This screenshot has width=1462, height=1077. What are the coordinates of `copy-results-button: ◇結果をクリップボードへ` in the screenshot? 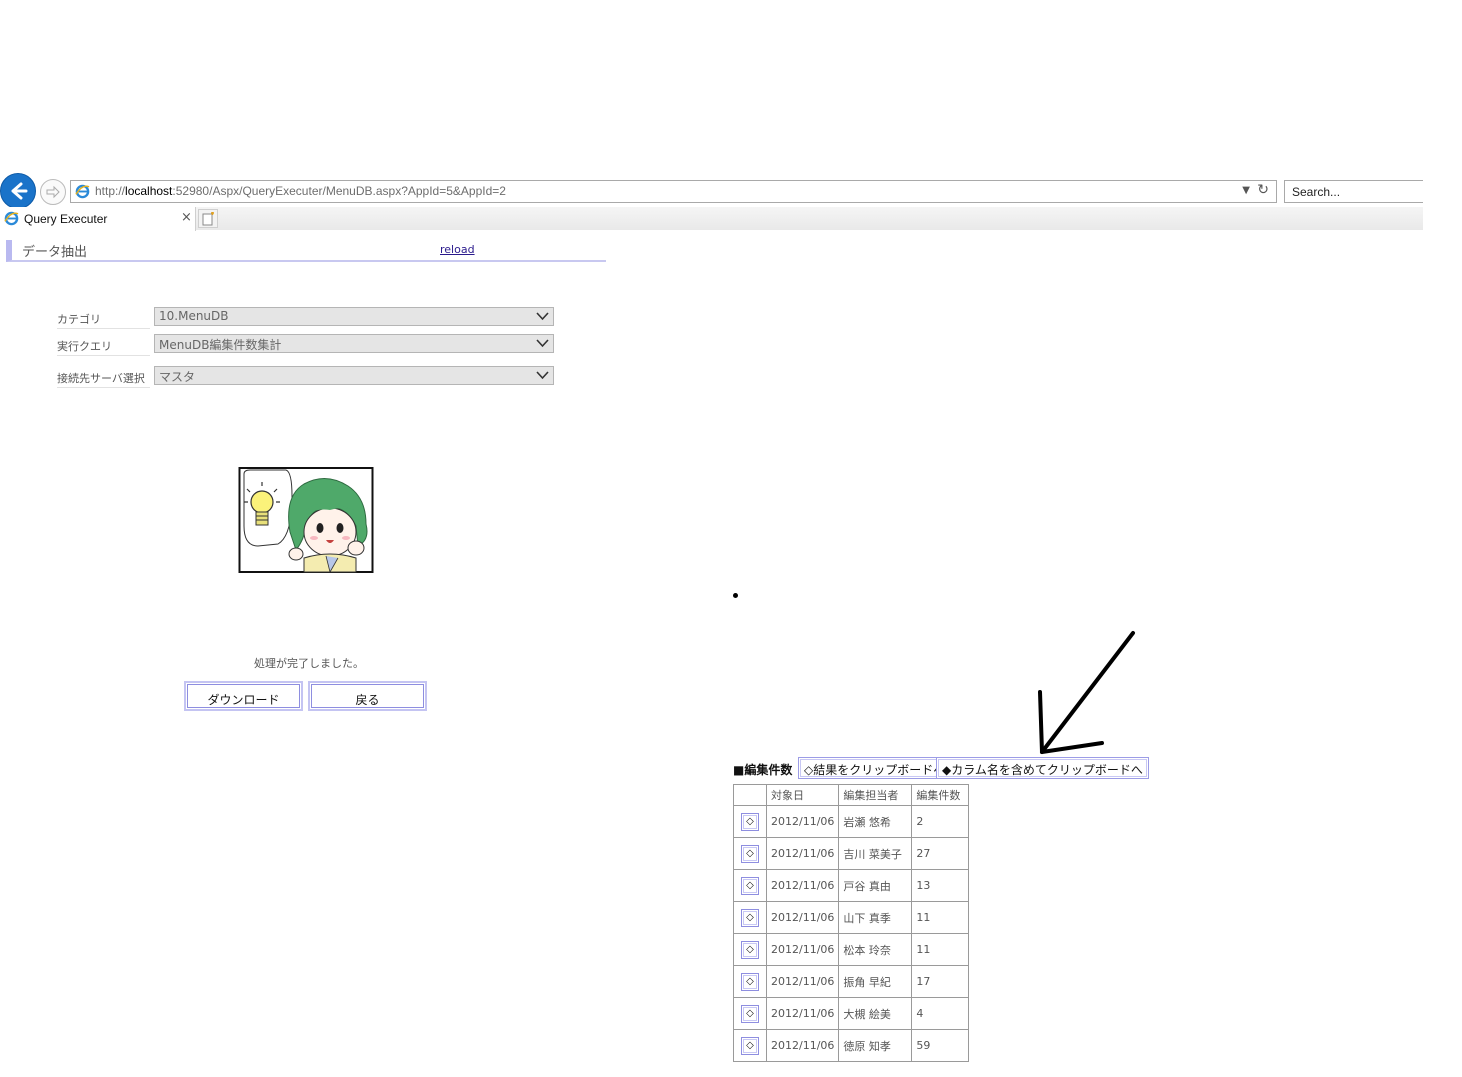 It's located at (875, 768).